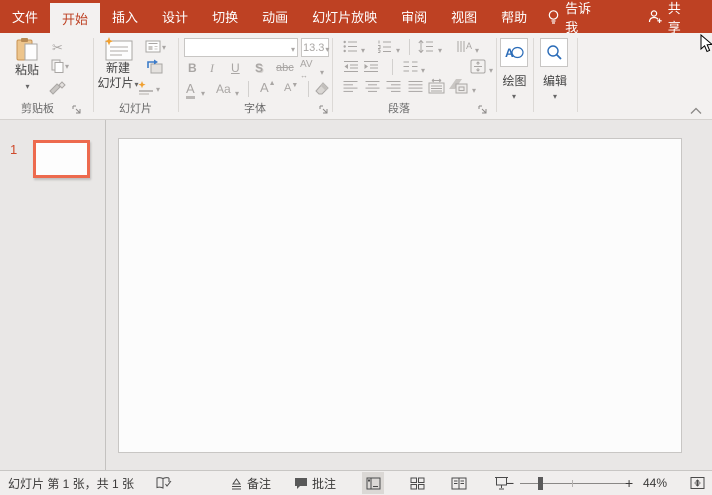  What do you see at coordinates (275, 16) in the screenshot?
I see `tab-animations: 动画` at bounding box center [275, 16].